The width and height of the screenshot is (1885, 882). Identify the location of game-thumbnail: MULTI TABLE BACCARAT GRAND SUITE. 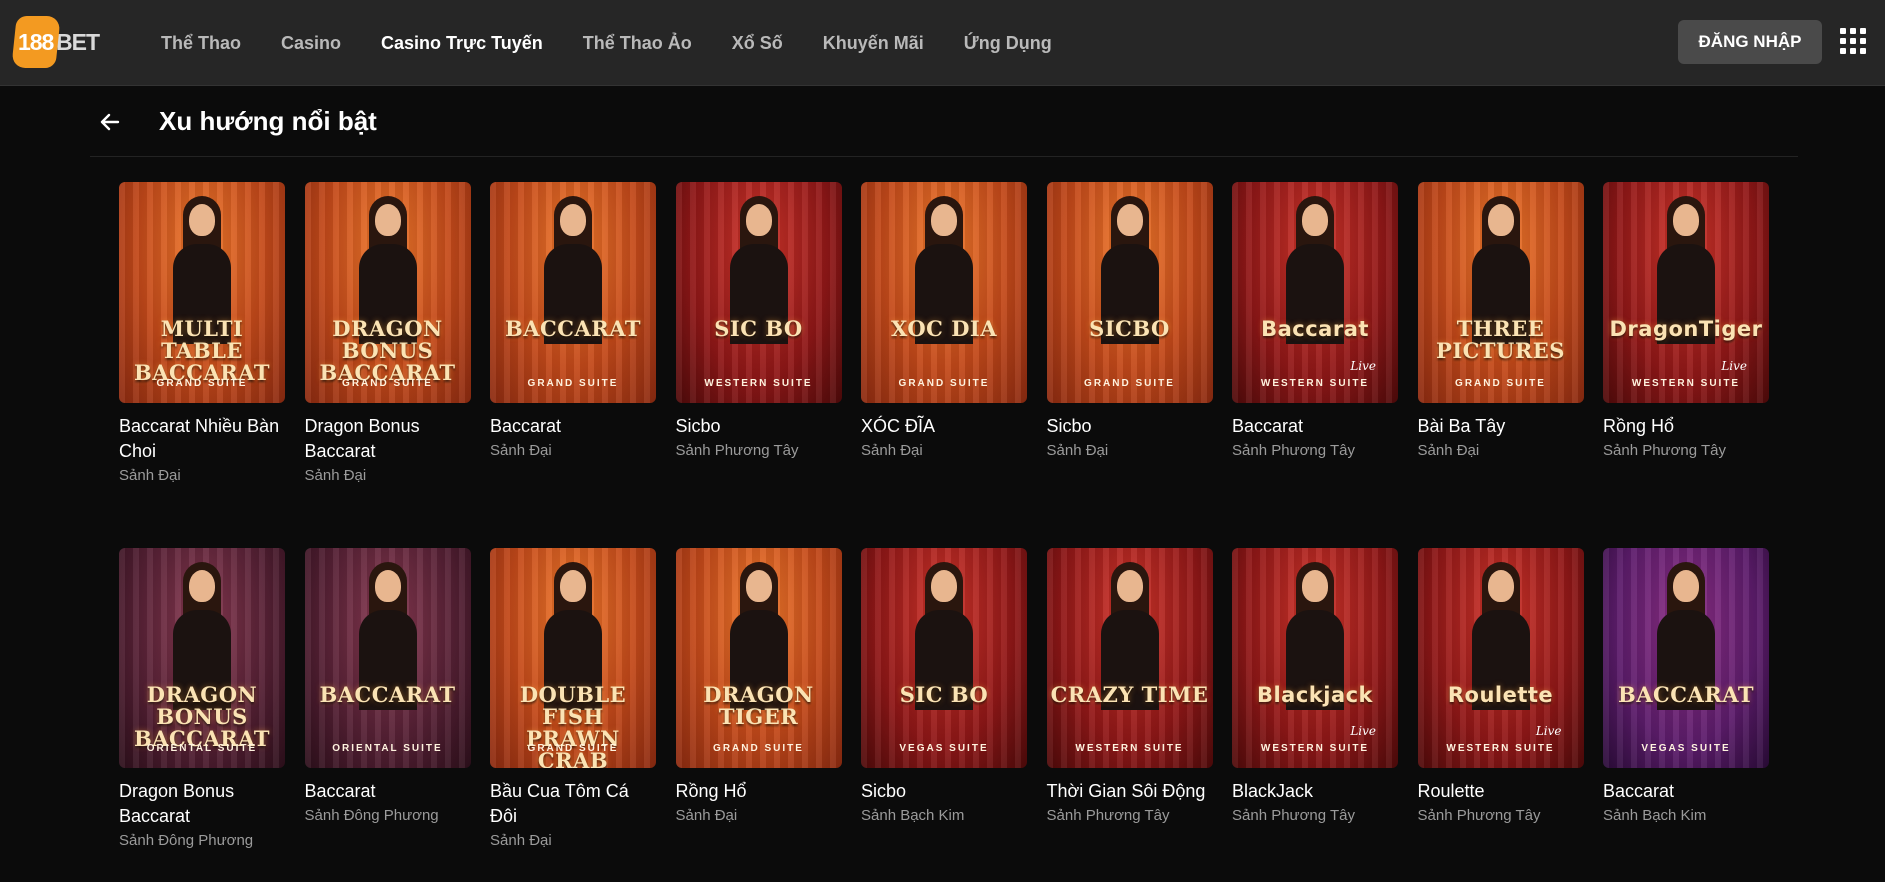
(202, 292).